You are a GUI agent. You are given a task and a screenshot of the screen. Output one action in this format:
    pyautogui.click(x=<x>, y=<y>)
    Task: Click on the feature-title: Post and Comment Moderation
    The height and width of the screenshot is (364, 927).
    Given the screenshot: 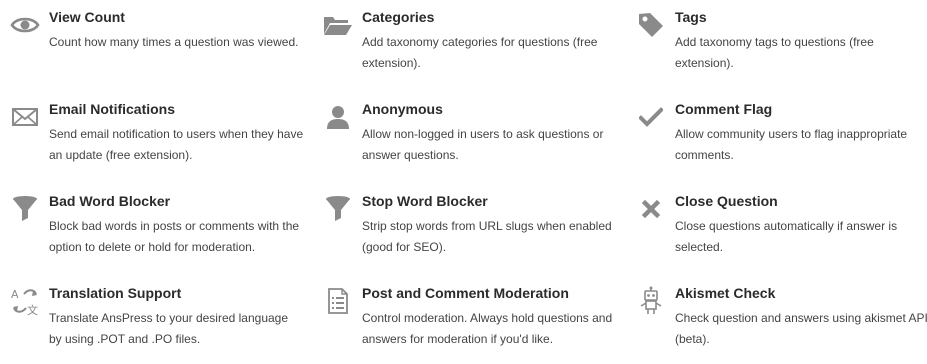 What is the action you would take?
    pyautogui.click(x=465, y=293)
    